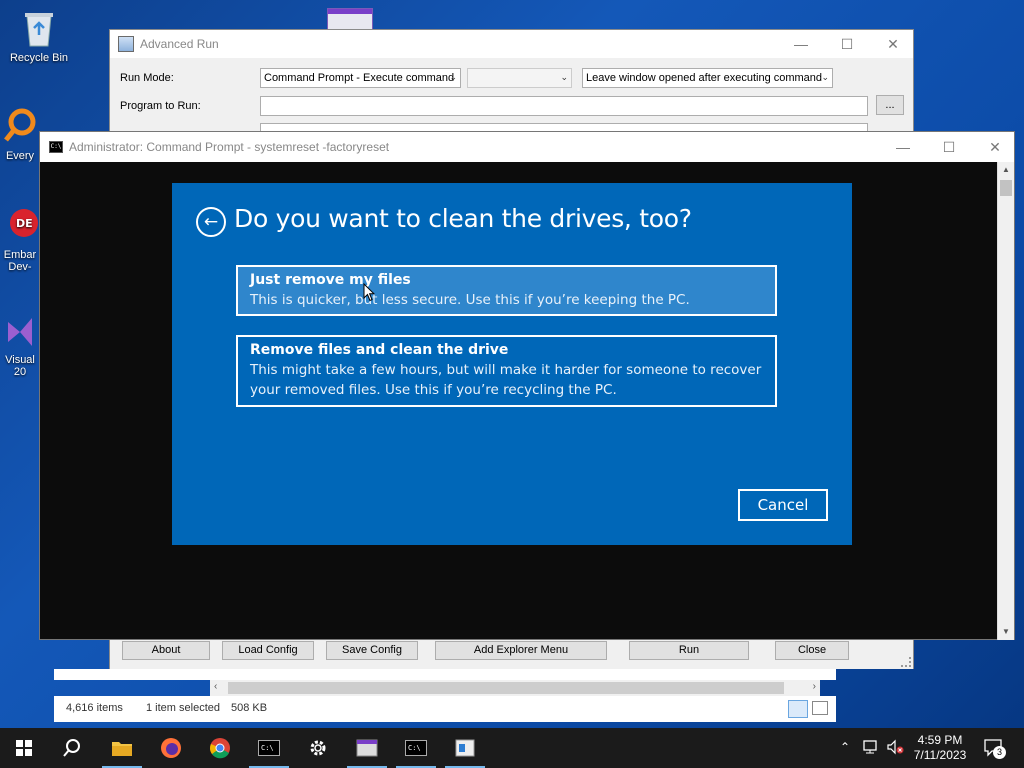  I want to click on option-title: Remove files and clean the drive, so click(379, 350).